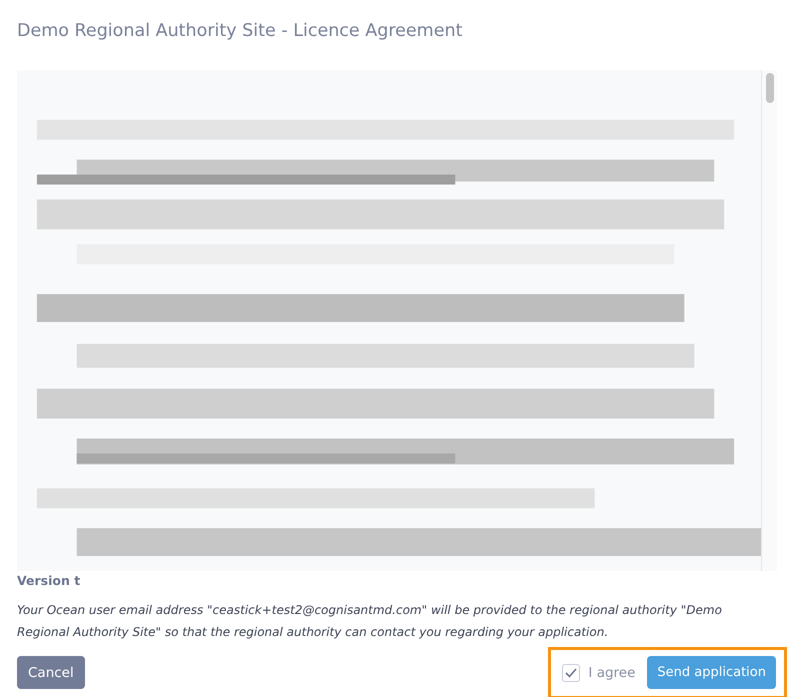 This screenshot has width=794, height=697. I want to click on scrollbar-thumb, so click(770, 88).